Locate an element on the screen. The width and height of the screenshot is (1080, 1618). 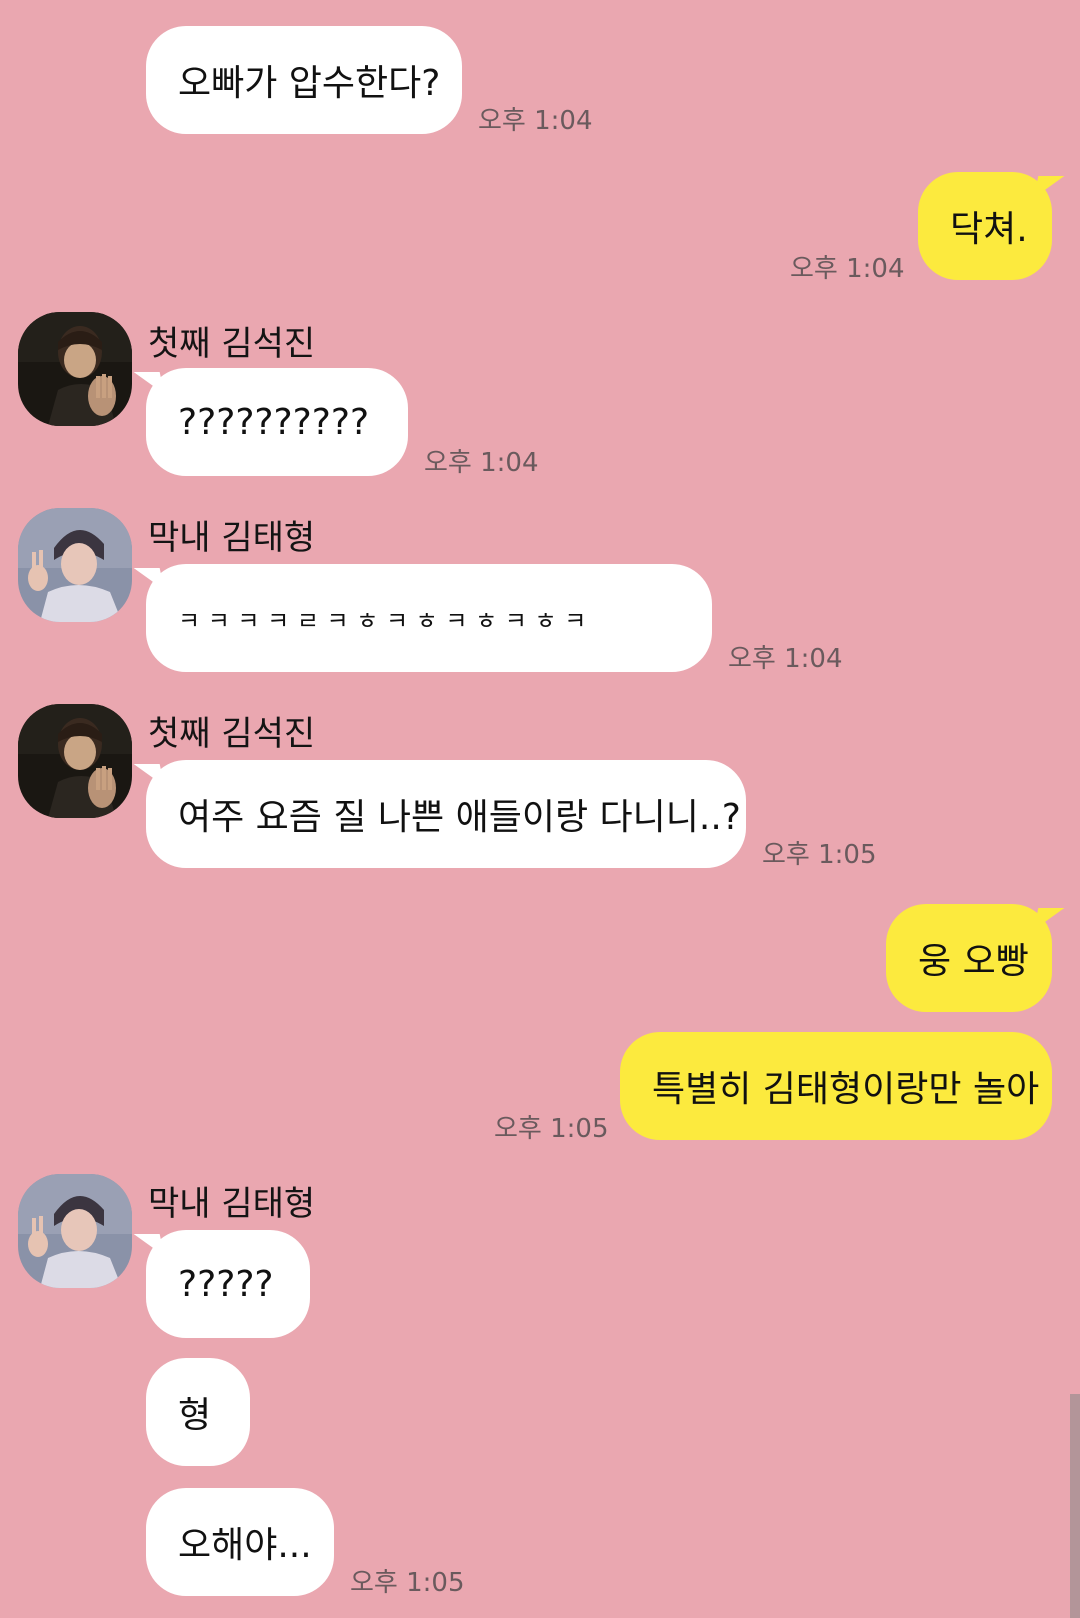
message-text: 여주 요즘 질 나쁜 애들이랑 다니니..? is located at coordinates (459, 817).